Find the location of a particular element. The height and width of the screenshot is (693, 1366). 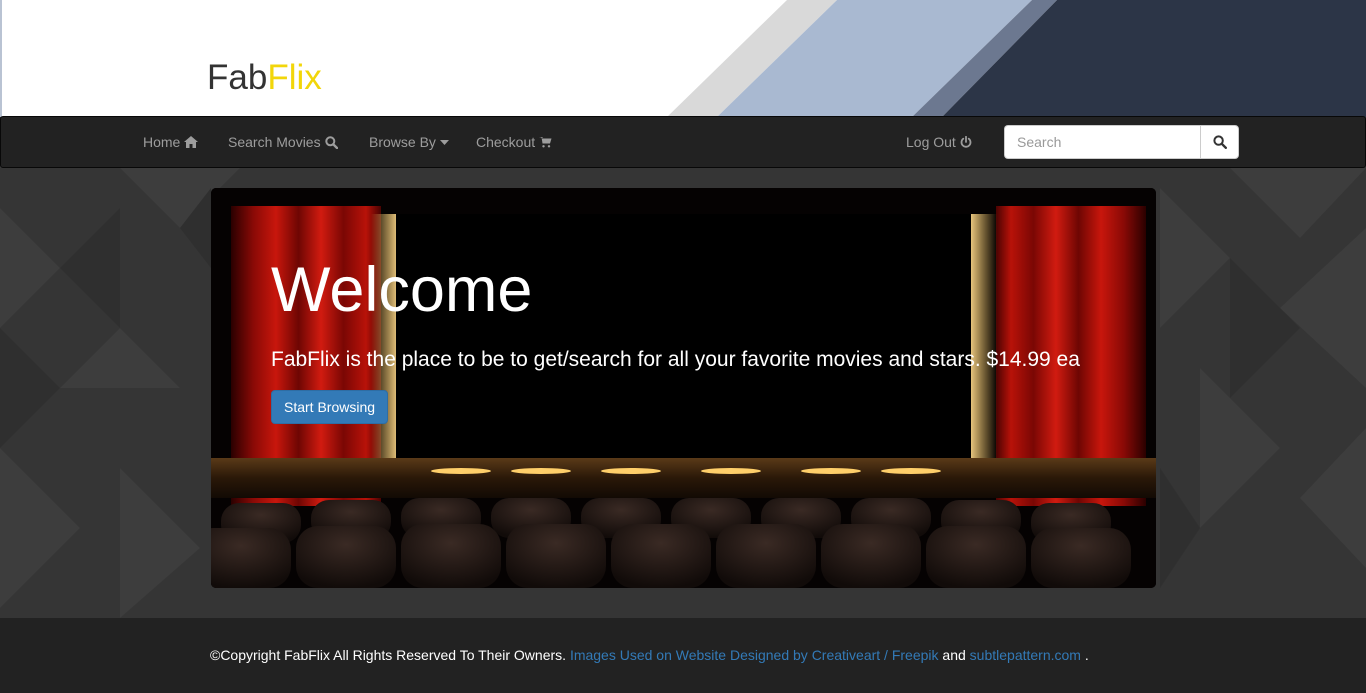

nav-log-out-label: Log Out is located at coordinates (931, 142).